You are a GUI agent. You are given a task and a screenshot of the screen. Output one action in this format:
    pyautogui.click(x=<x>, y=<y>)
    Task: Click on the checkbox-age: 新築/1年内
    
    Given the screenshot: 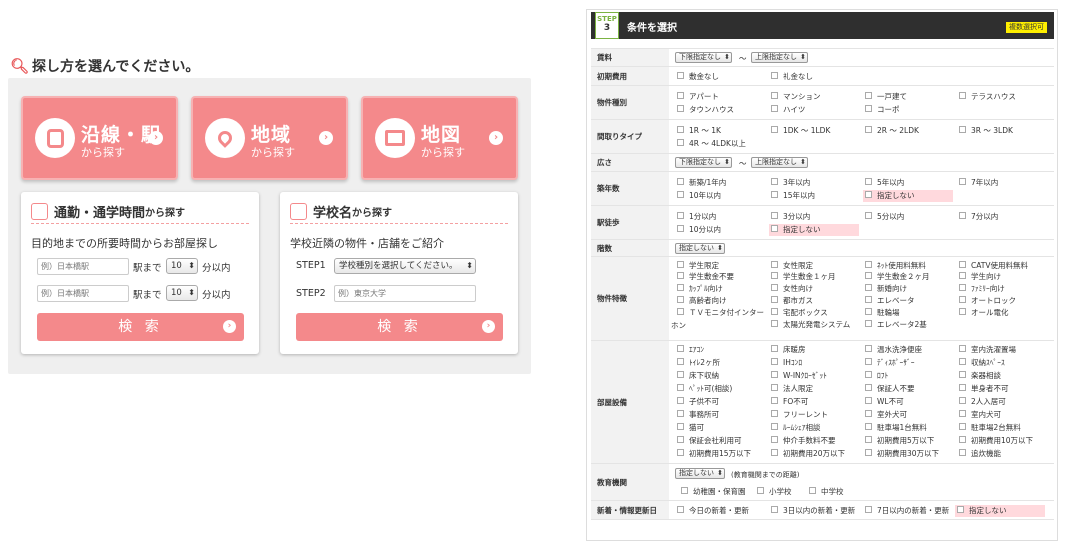 What is the action you would take?
    pyautogui.click(x=701, y=183)
    